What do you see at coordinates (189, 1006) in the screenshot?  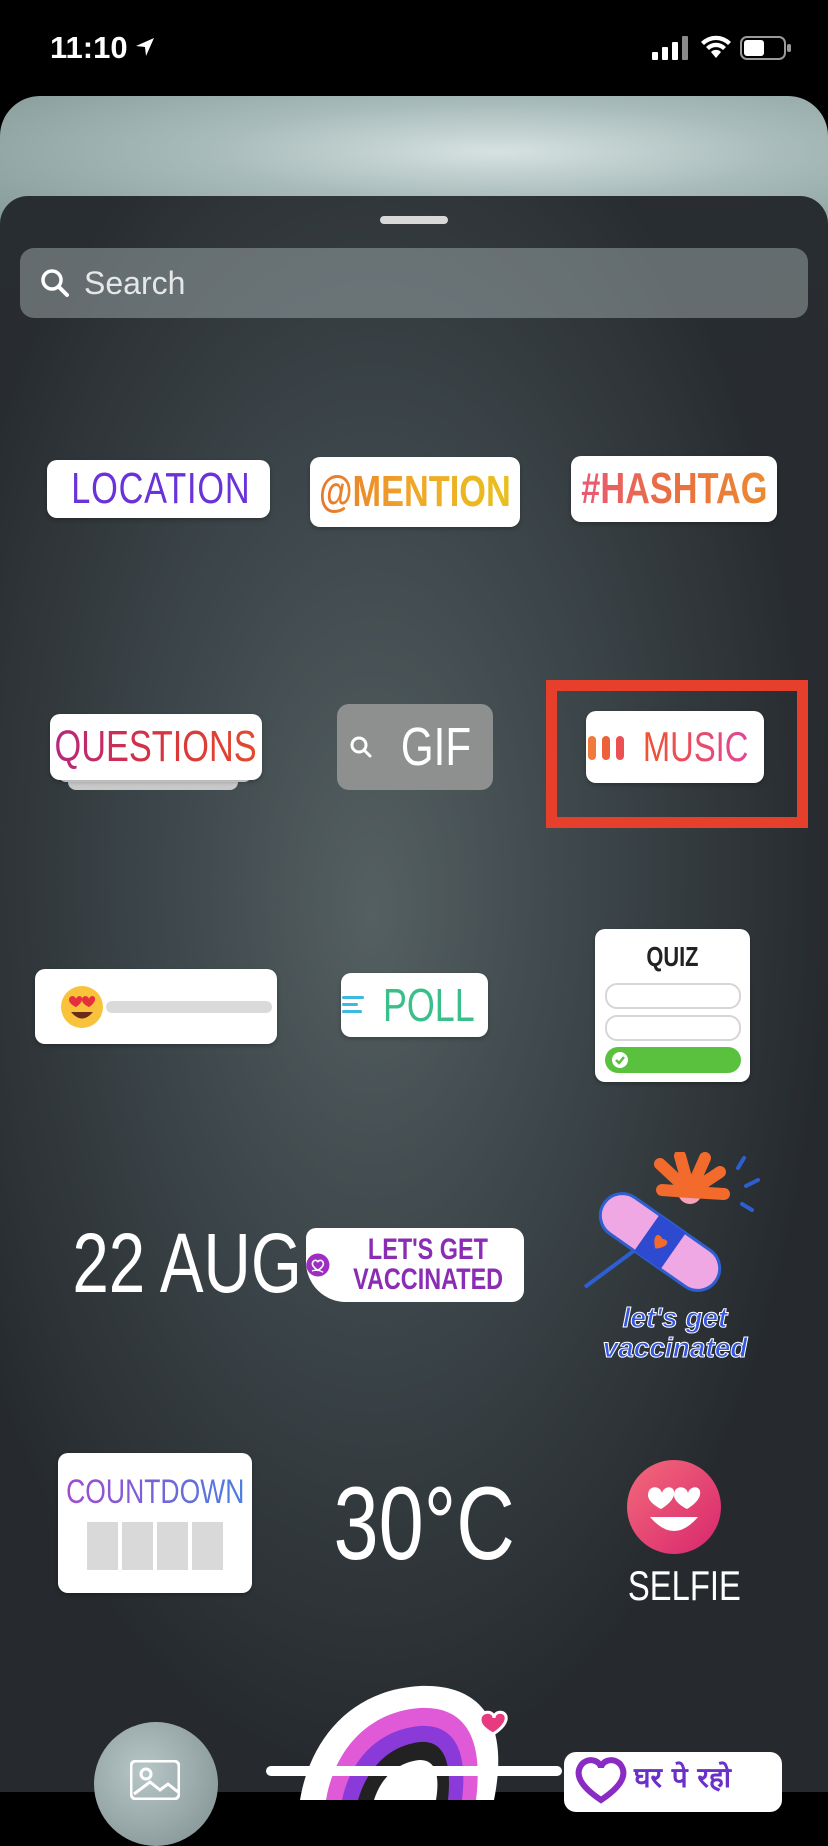 I see `slider-track` at bounding box center [189, 1006].